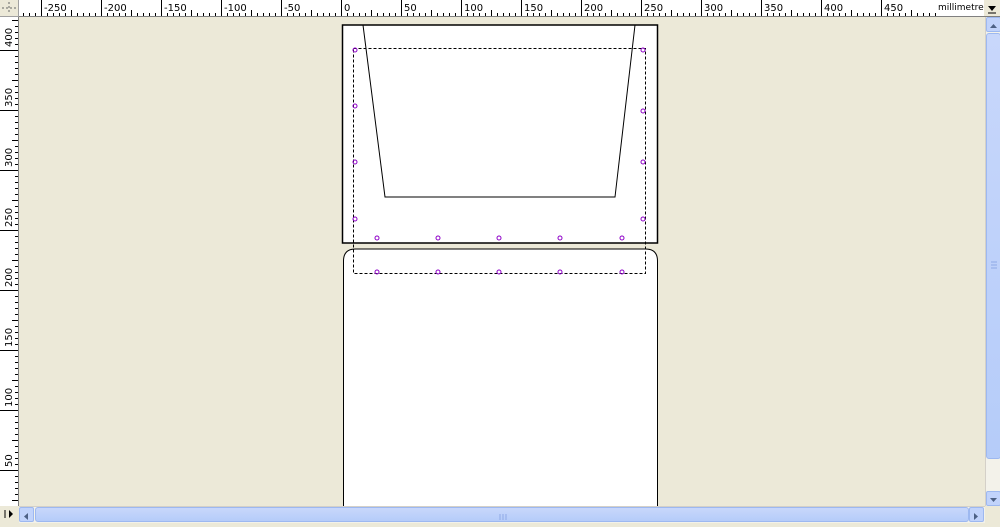 The height and width of the screenshot is (527, 1000). I want to click on ruler-tick-label: -250, so click(55, 8).